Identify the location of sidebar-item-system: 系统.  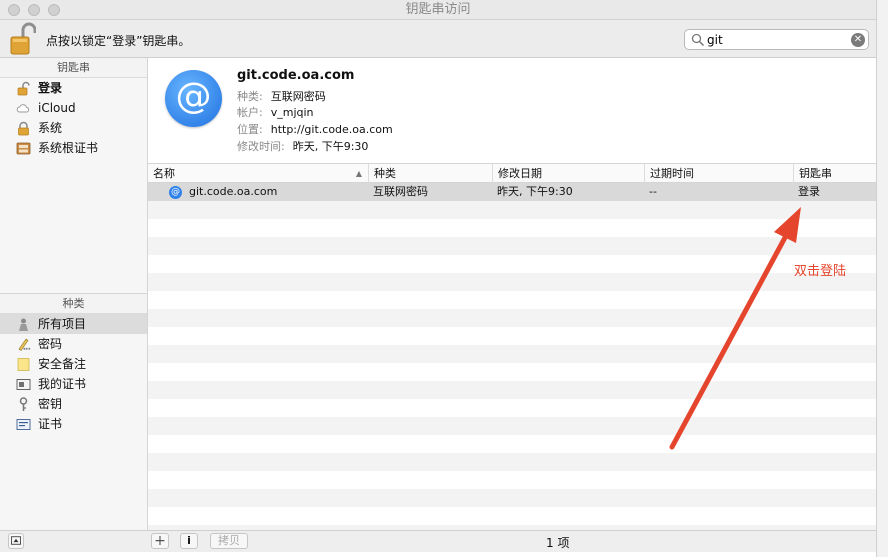
(73, 128).